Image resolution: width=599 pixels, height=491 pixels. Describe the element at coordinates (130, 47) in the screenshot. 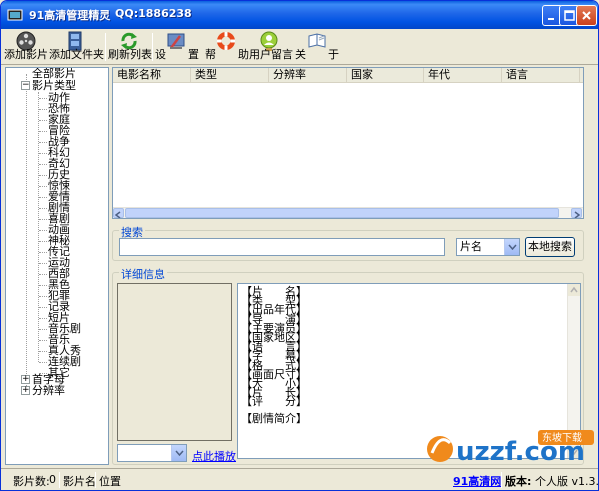

I see `refresh-list-button: 刷新列表` at that location.